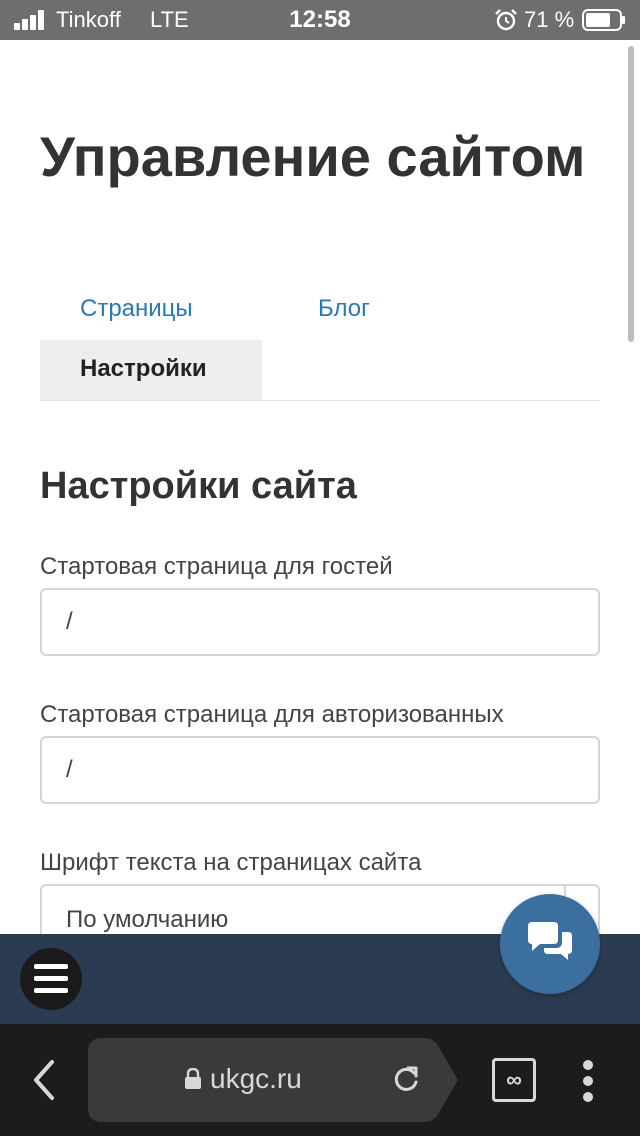 The width and height of the screenshot is (640, 1136). Describe the element at coordinates (549, 19) in the screenshot. I see `battery-percent: 71 %` at that location.